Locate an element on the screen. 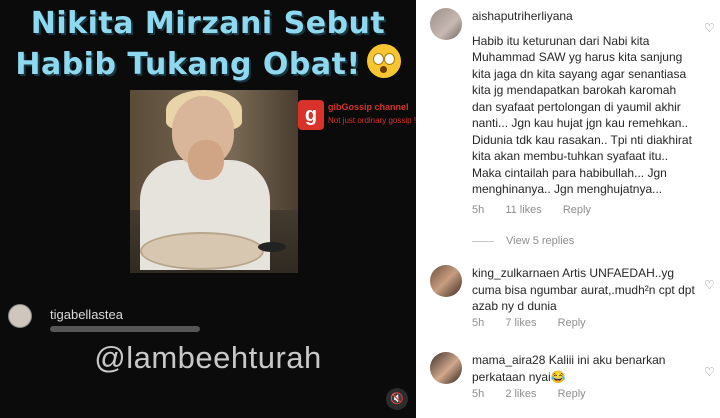 This screenshot has height=418, width=720. channel-tagline: Not just ordinary gossip ! is located at coordinates (372, 120).